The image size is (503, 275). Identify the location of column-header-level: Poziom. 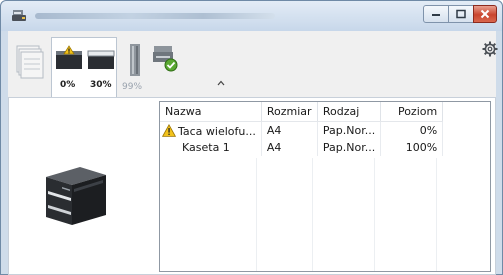
(412, 112).